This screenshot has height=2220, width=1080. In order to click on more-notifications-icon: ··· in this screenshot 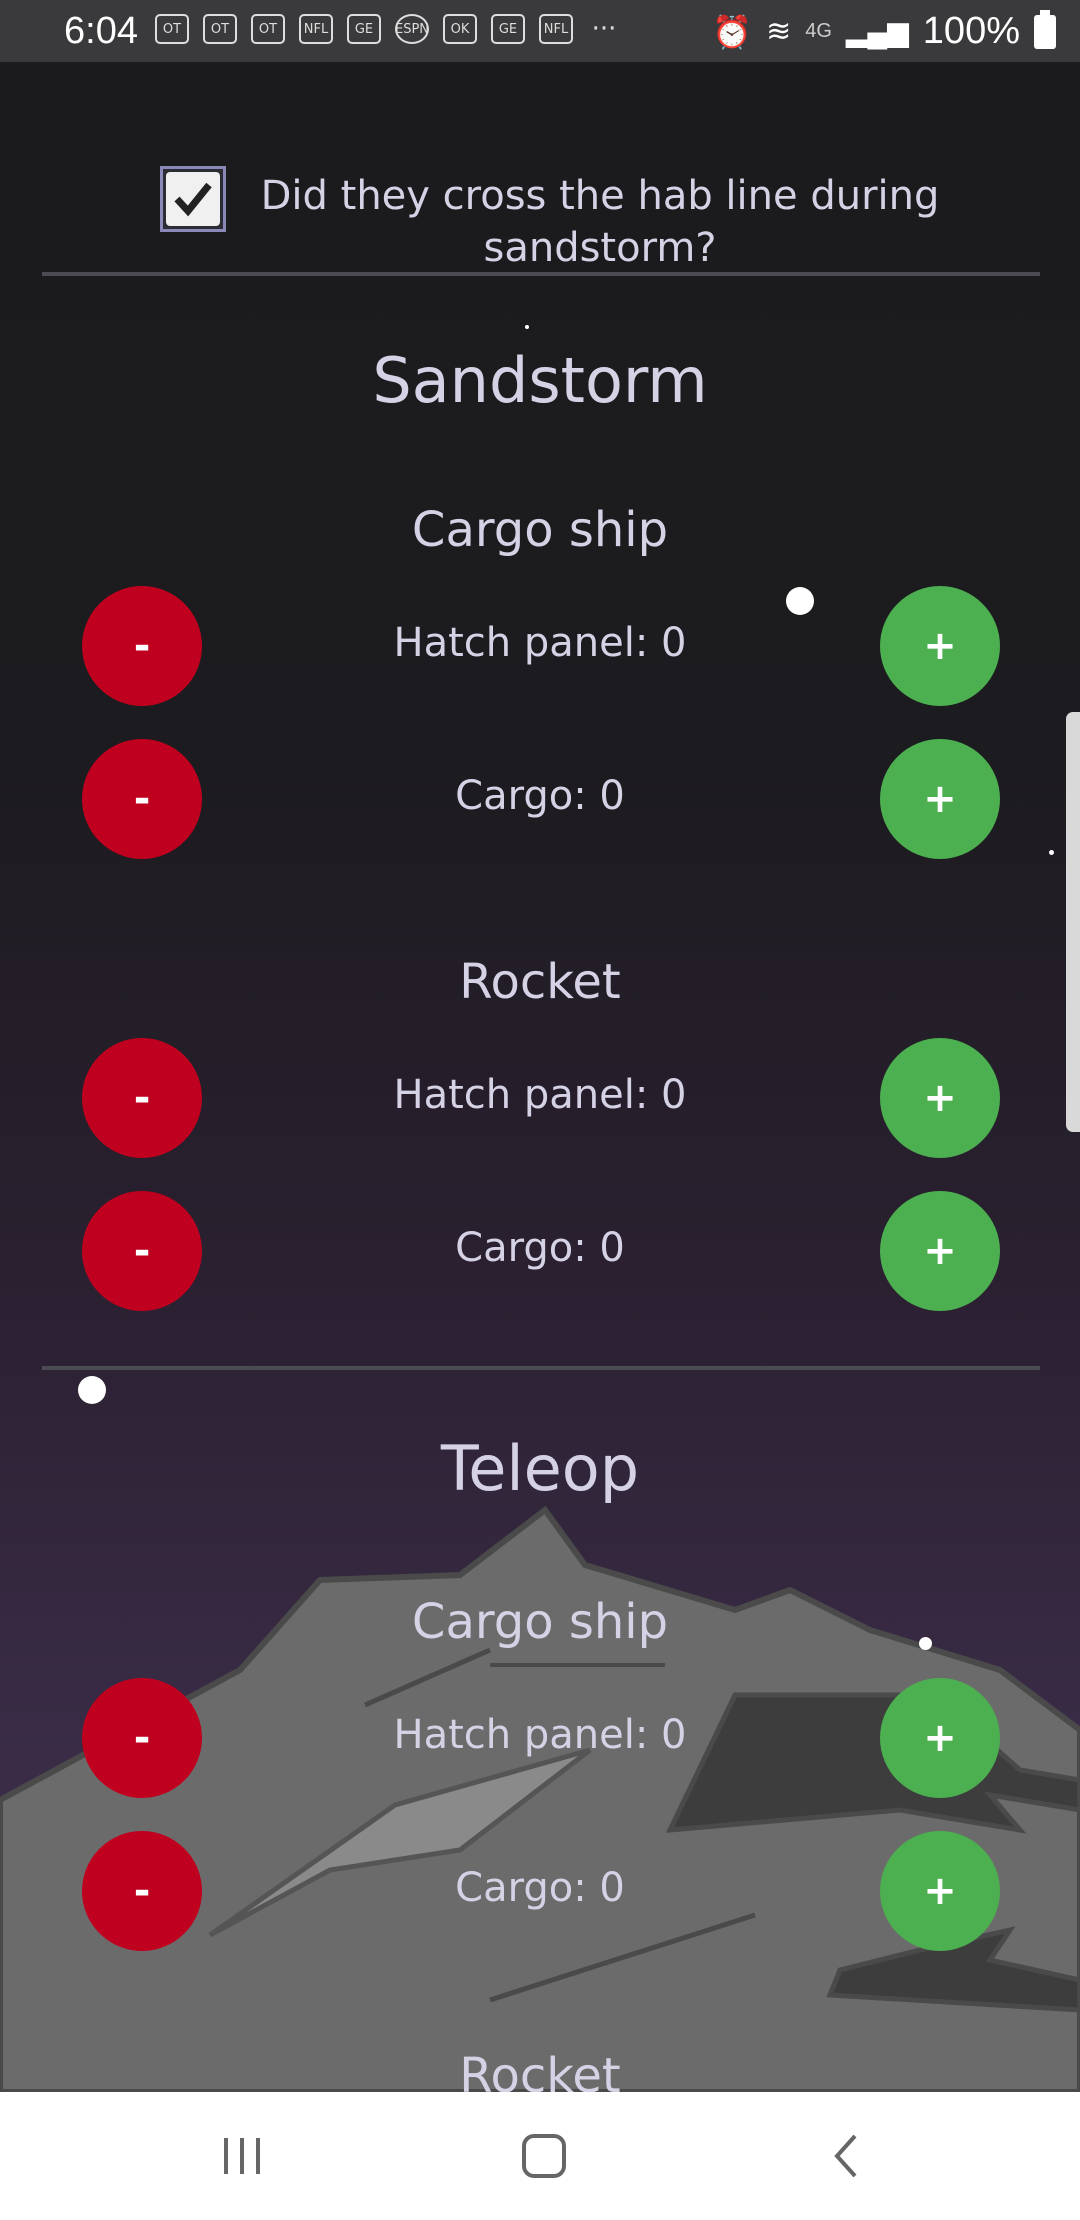, I will do `click(604, 29)`.